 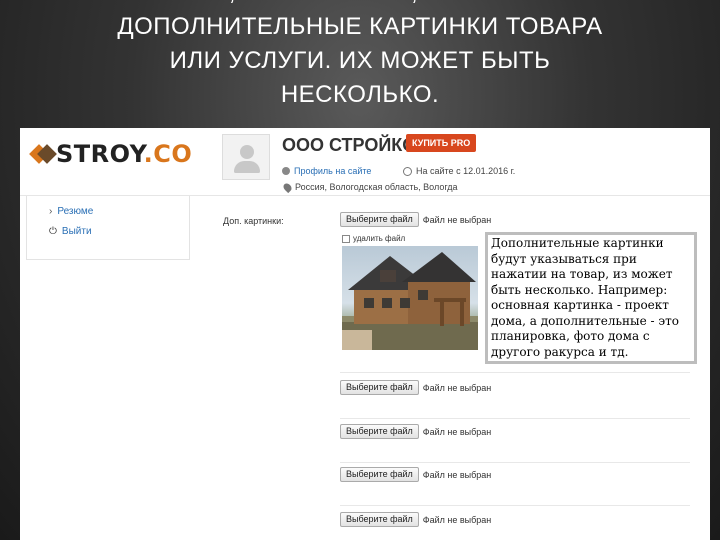 I want to click on avatar, so click(x=246, y=157).